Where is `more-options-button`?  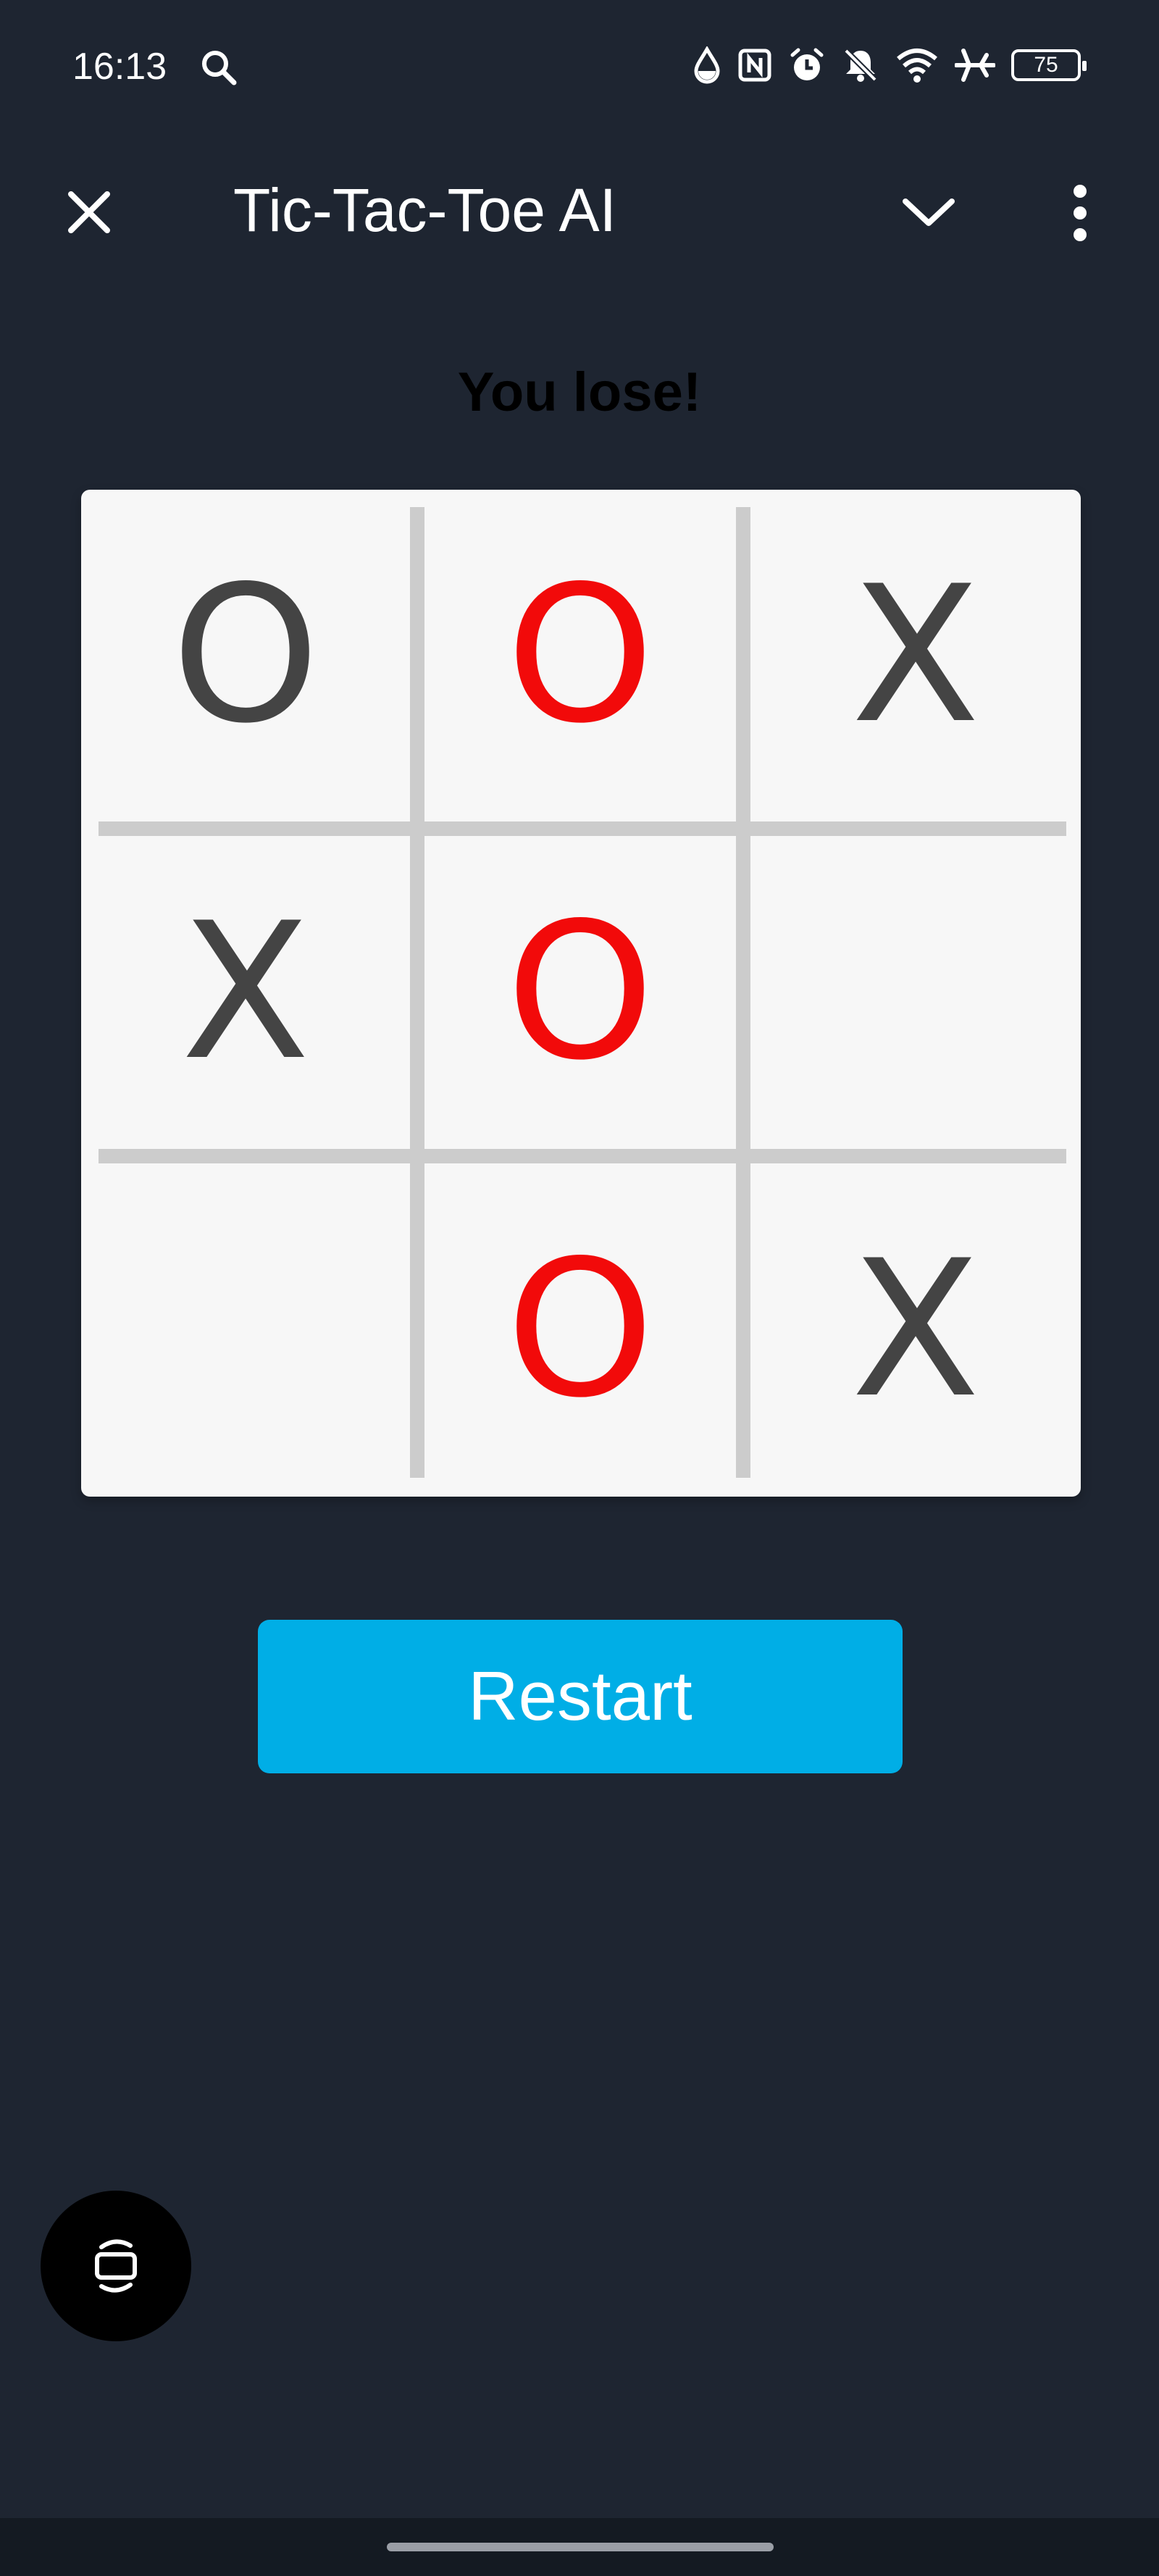 more-options-button is located at coordinates (1080, 213).